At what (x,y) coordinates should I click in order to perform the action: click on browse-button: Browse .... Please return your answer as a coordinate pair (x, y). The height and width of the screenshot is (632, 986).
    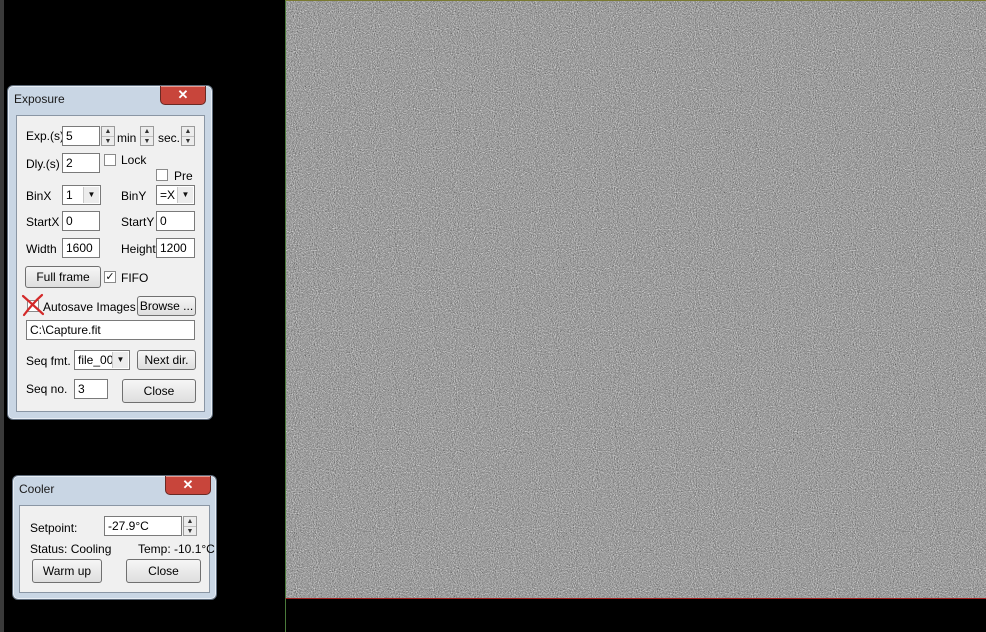
    Looking at the image, I should click on (166, 306).